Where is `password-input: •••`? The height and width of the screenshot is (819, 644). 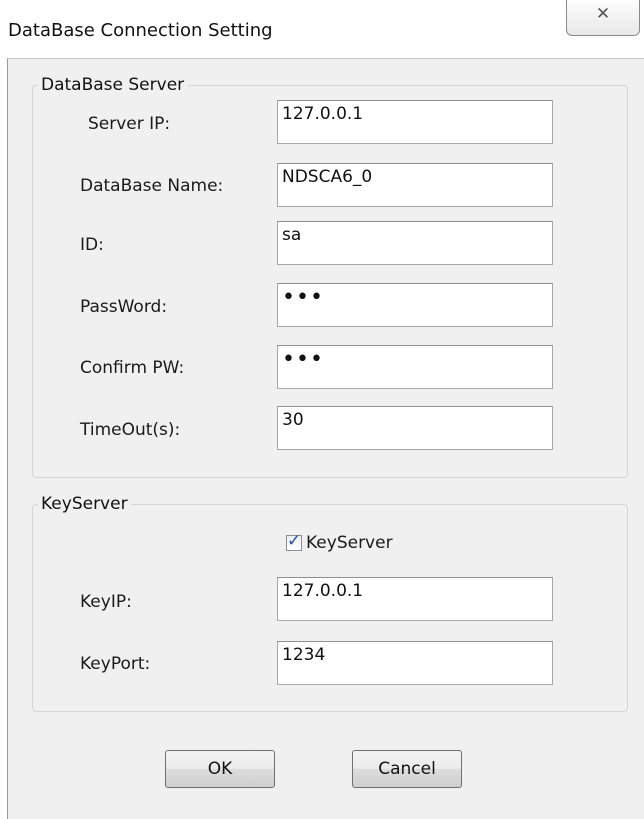 password-input: ••• is located at coordinates (415, 305).